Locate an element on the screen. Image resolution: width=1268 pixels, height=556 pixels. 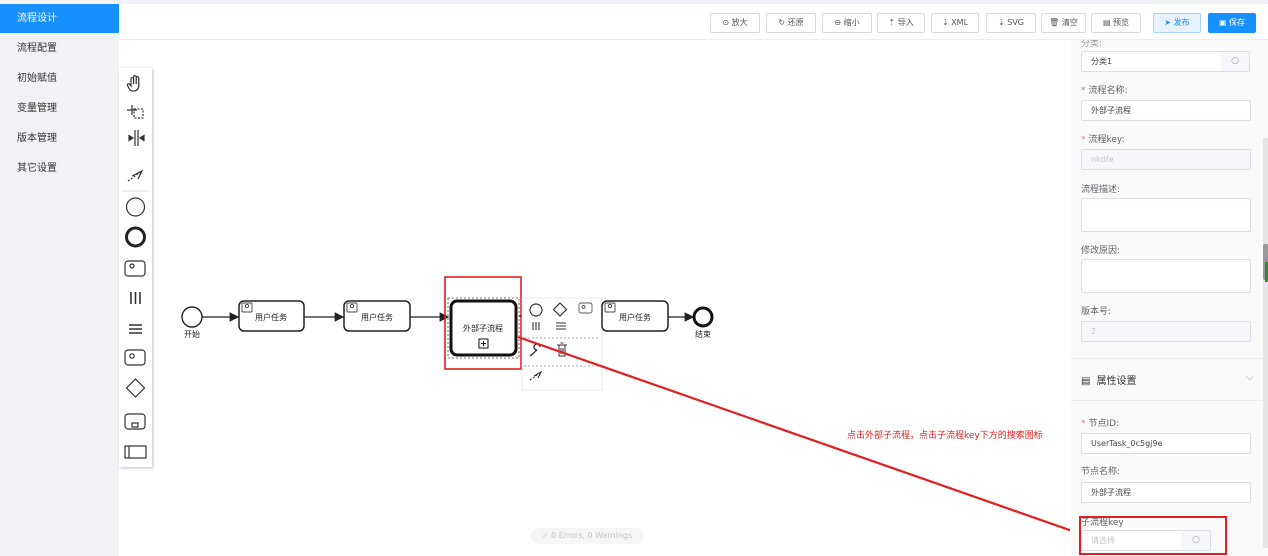
description-textarea is located at coordinates (1166, 215).